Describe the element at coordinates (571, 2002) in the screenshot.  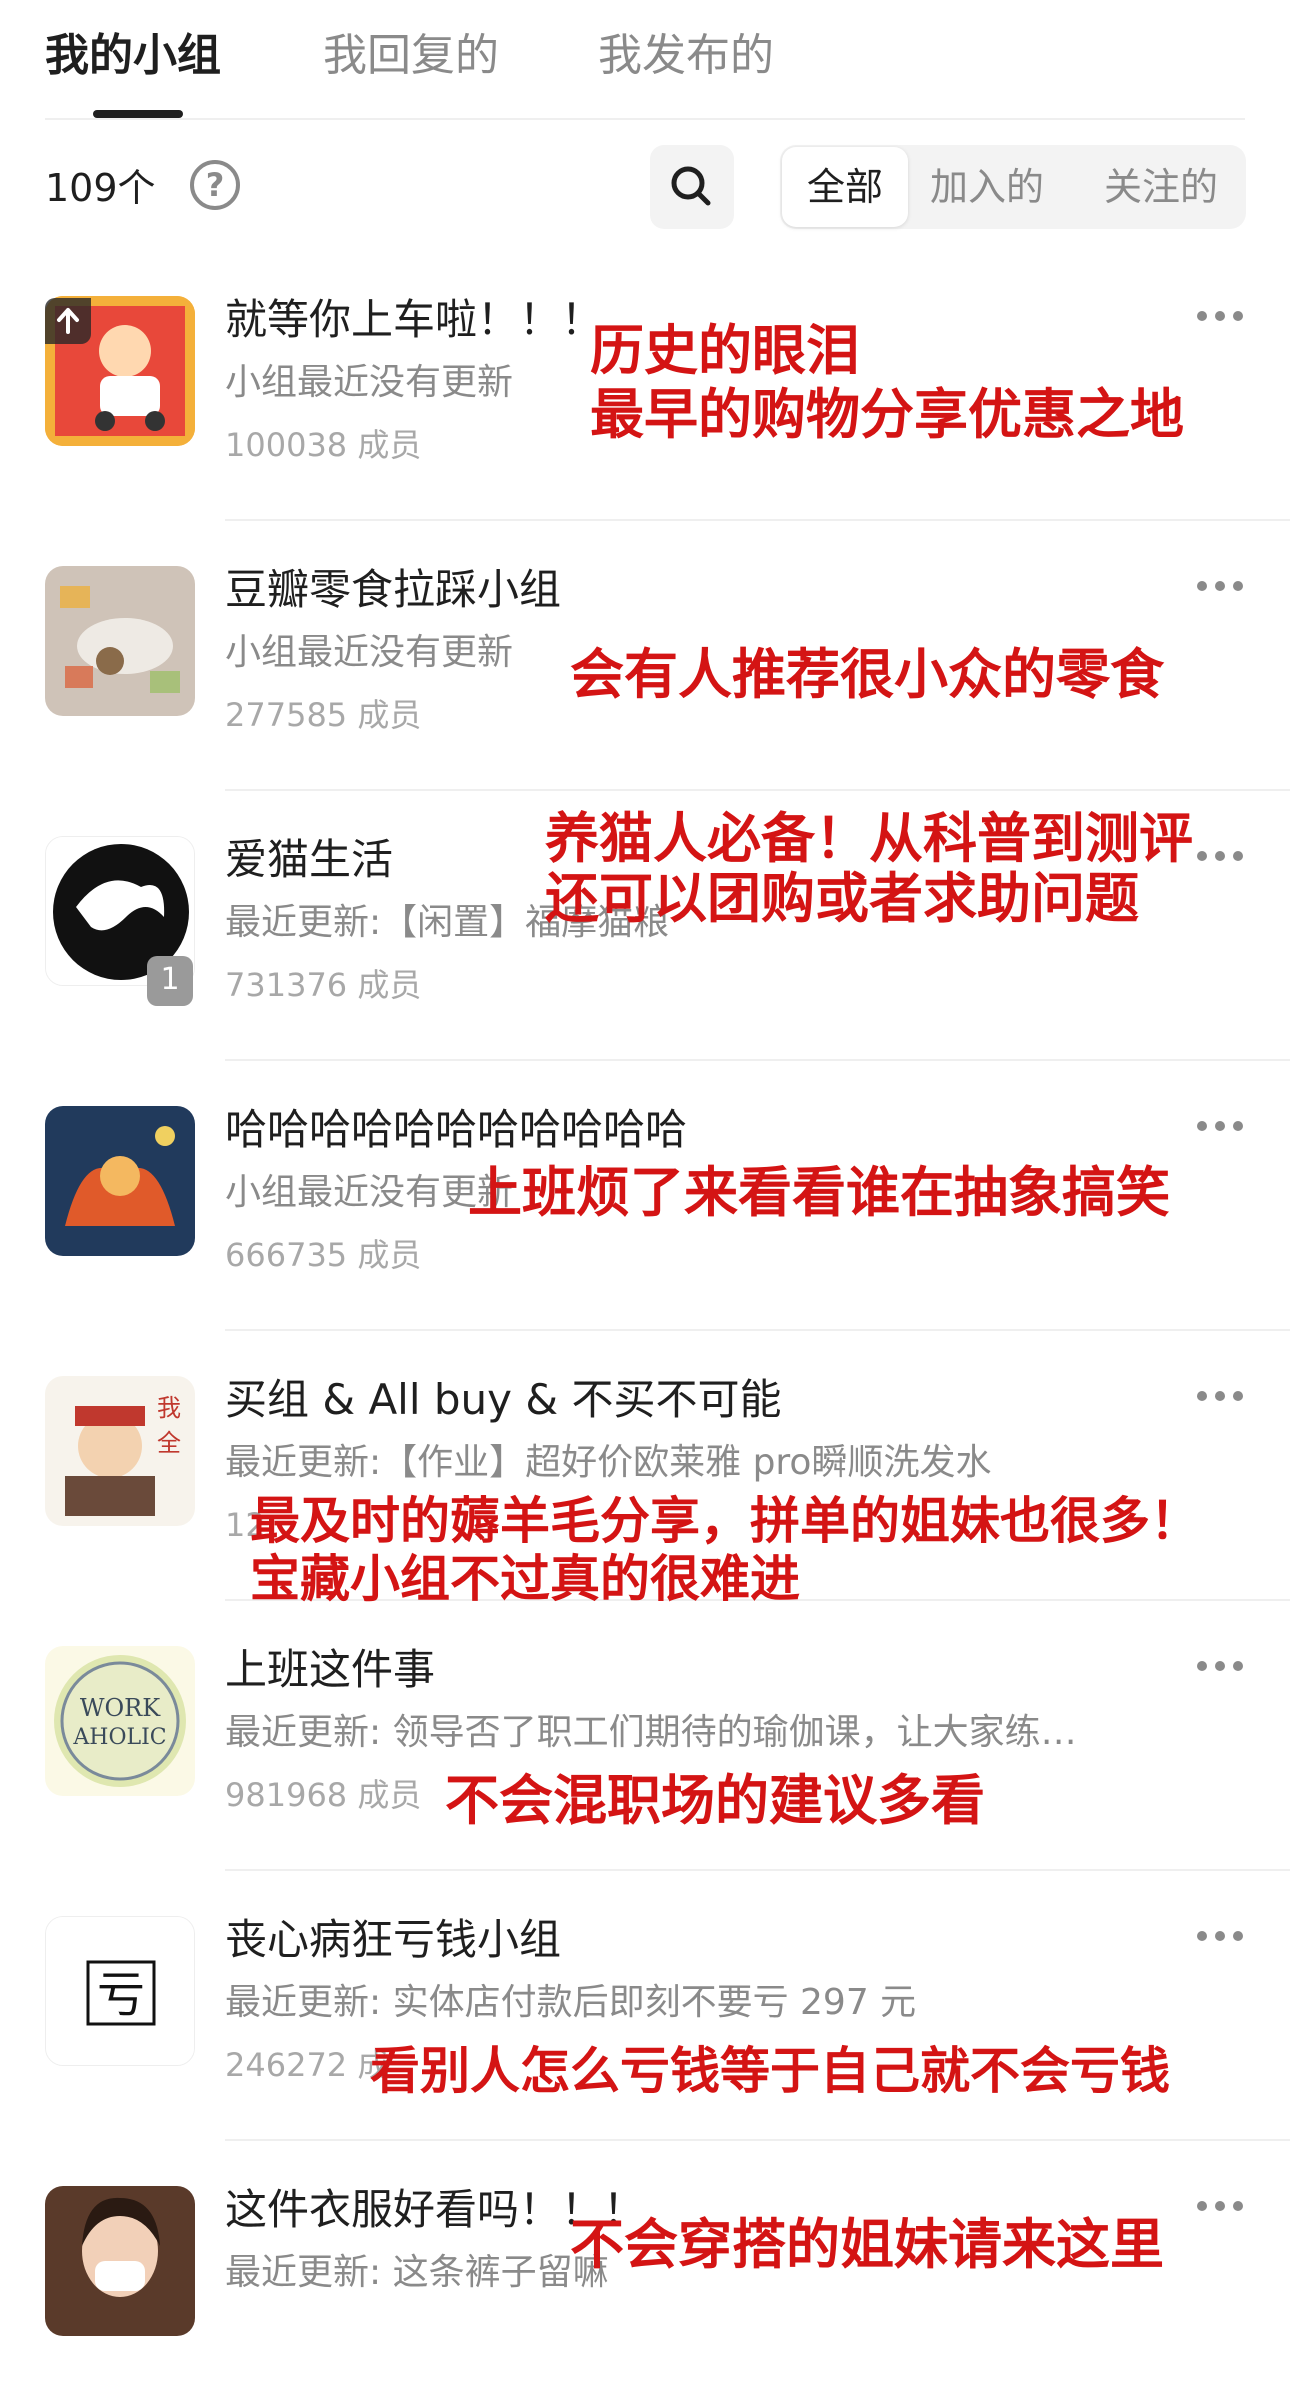
I see `group-update: 最近更新: 实体店付款后即刻不要亏 297 元` at that location.